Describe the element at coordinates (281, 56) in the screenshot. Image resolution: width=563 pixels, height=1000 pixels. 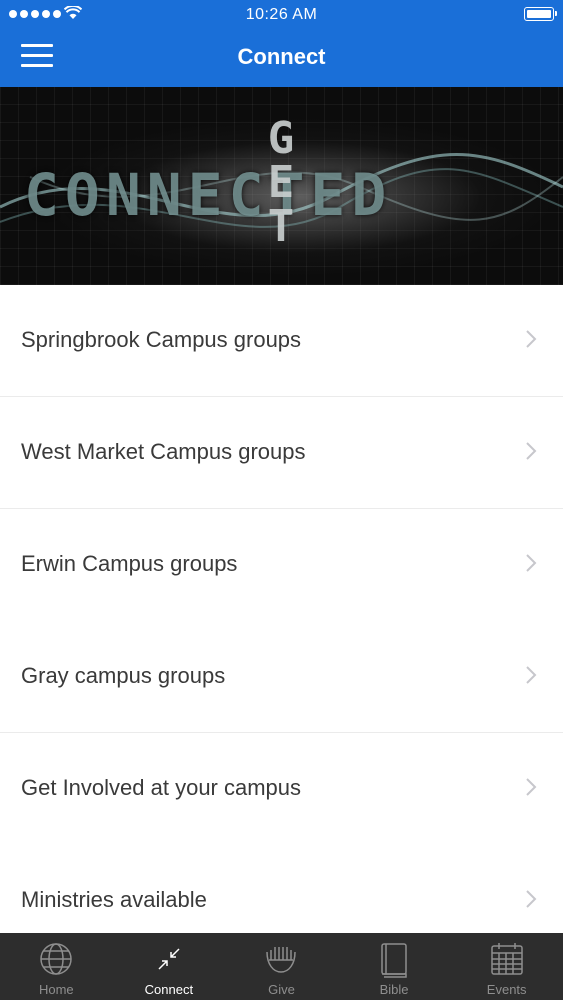
I see `page-title: Connect` at that location.